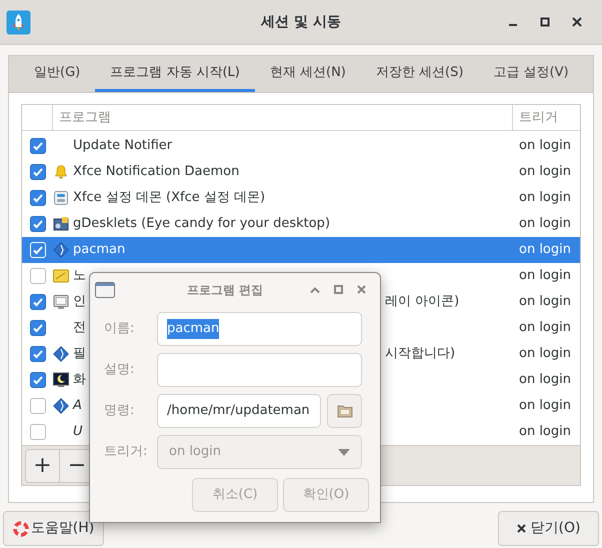  Describe the element at coordinates (225, 290) in the screenshot. I see `dialog-title: 프로그램 편집` at that location.